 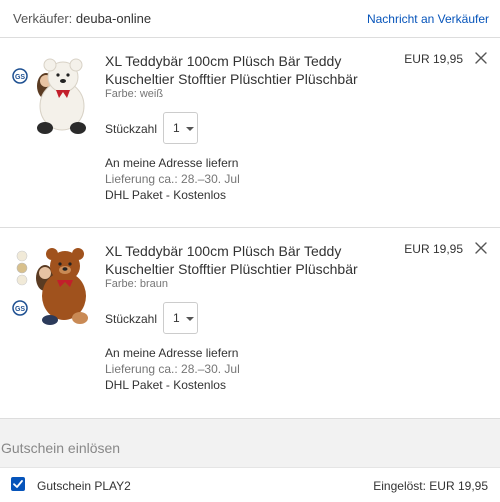 I want to click on seller-info: Verkäufer: deuba-online, so click(x=82, y=18).